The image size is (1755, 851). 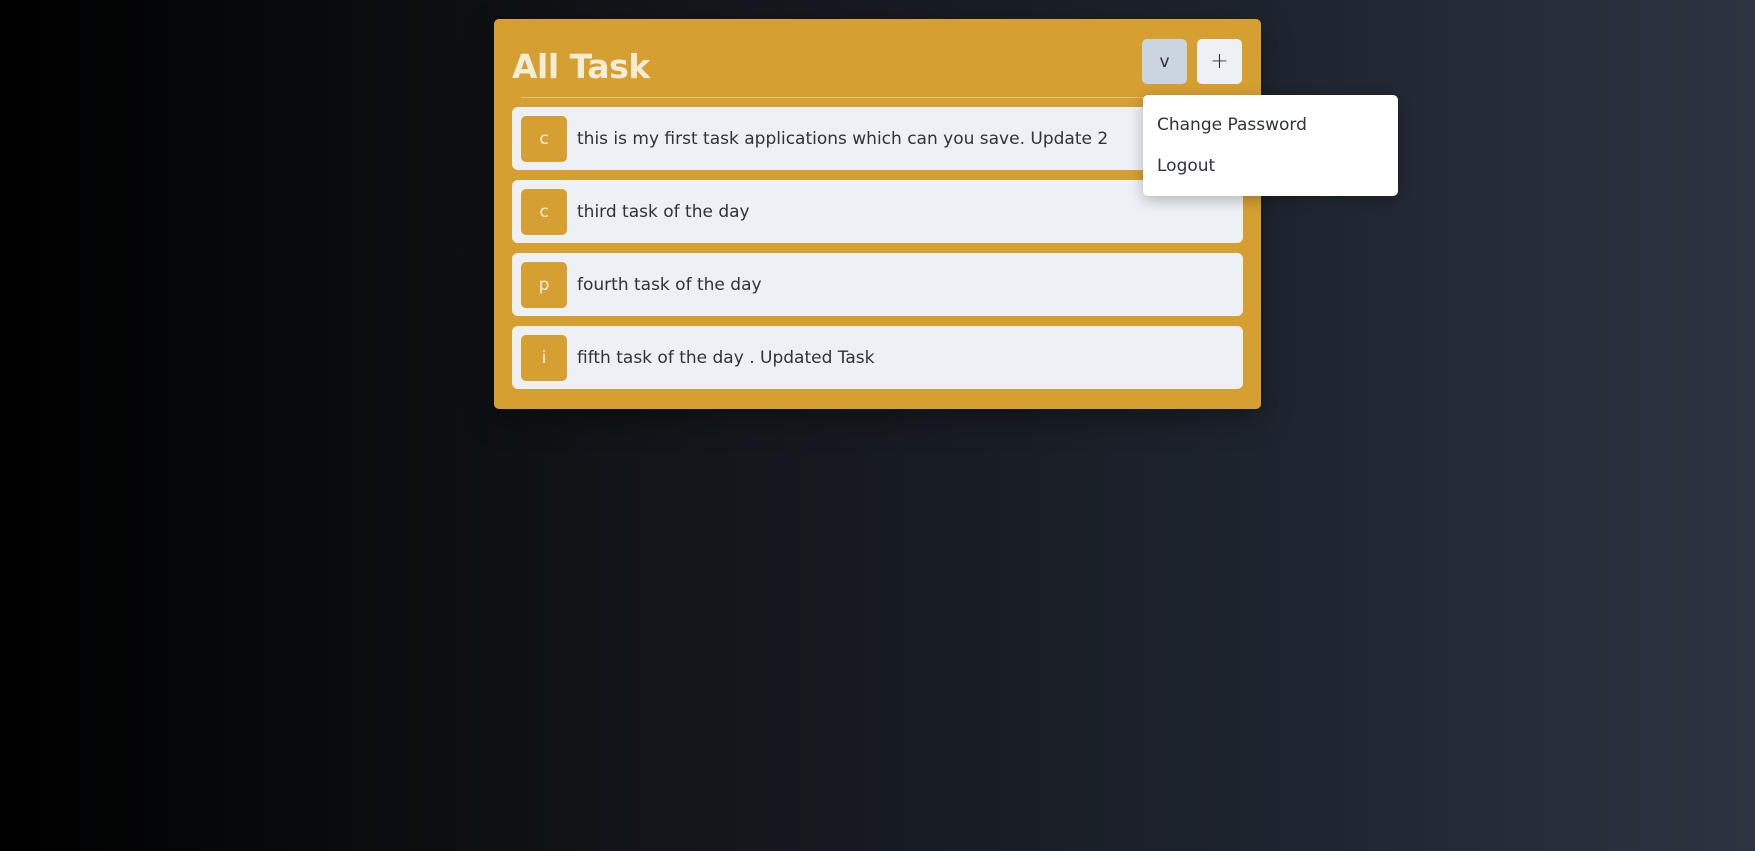 I want to click on page-title: All Task, so click(x=581, y=66).